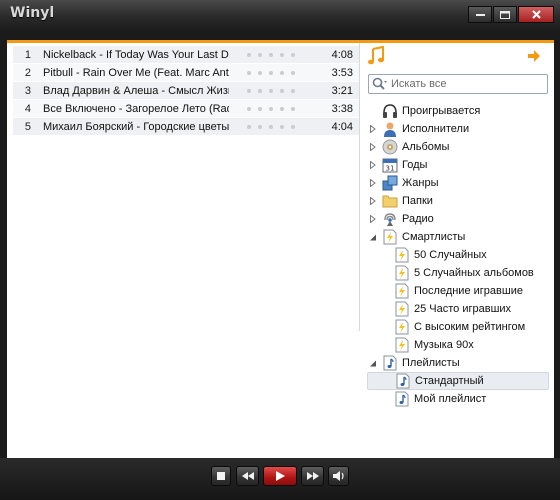 The image size is (560, 500). I want to click on tree-item-label: Мой плейлист, so click(450, 399).